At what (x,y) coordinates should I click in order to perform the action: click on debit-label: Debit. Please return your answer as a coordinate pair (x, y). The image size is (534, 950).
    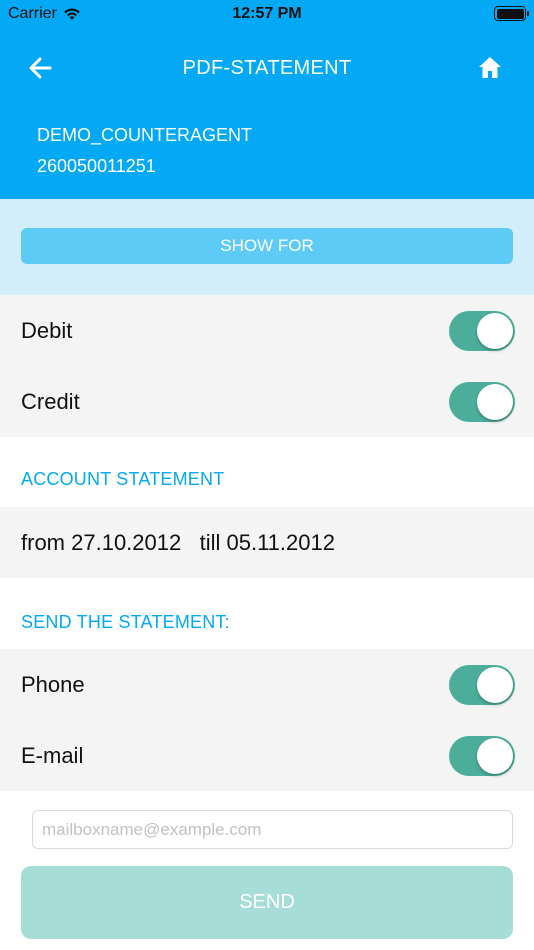
    Looking at the image, I should click on (47, 330).